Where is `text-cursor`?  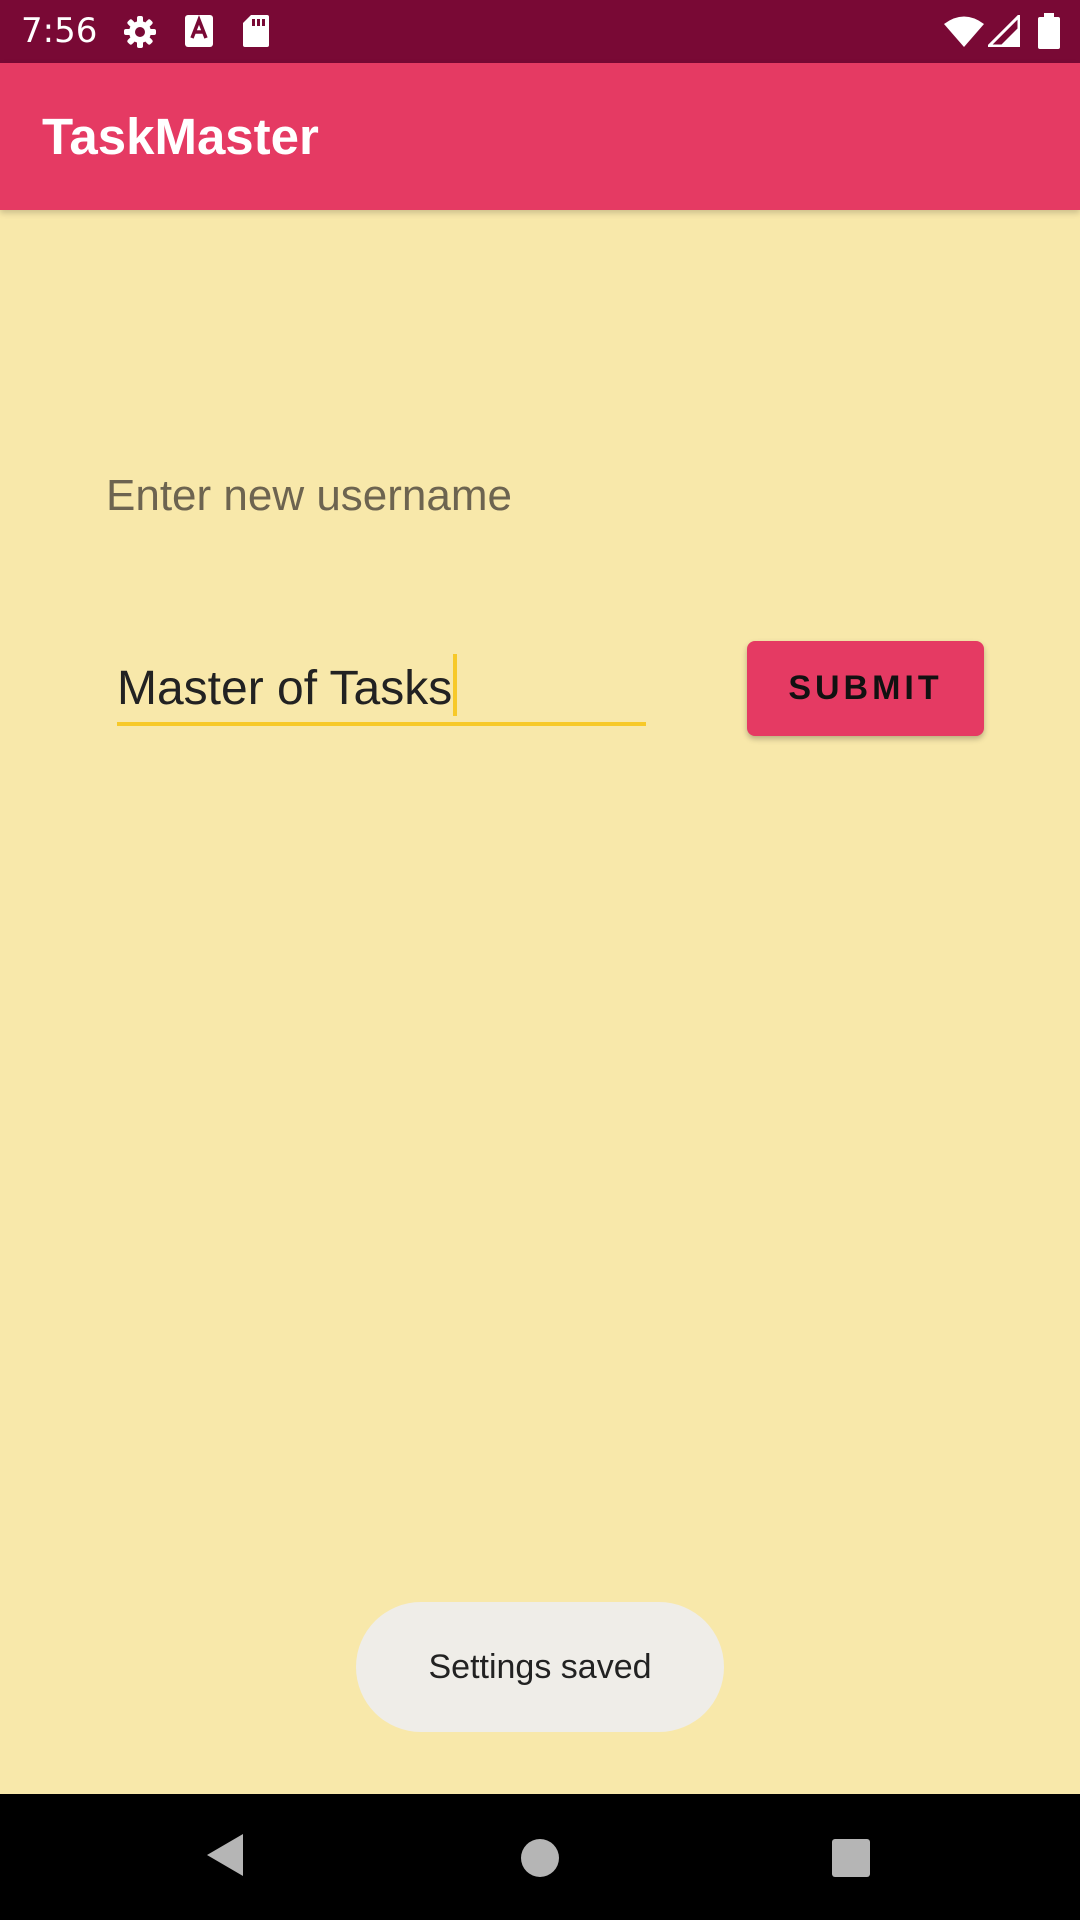 text-cursor is located at coordinates (455, 685).